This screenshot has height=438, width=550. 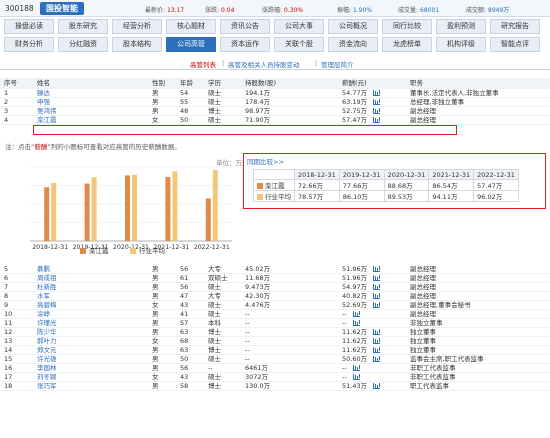 What do you see at coordinates (372, 305) in the screenshot?
I see `cell-pay: 52.69万` at bounding box center [372, 305].